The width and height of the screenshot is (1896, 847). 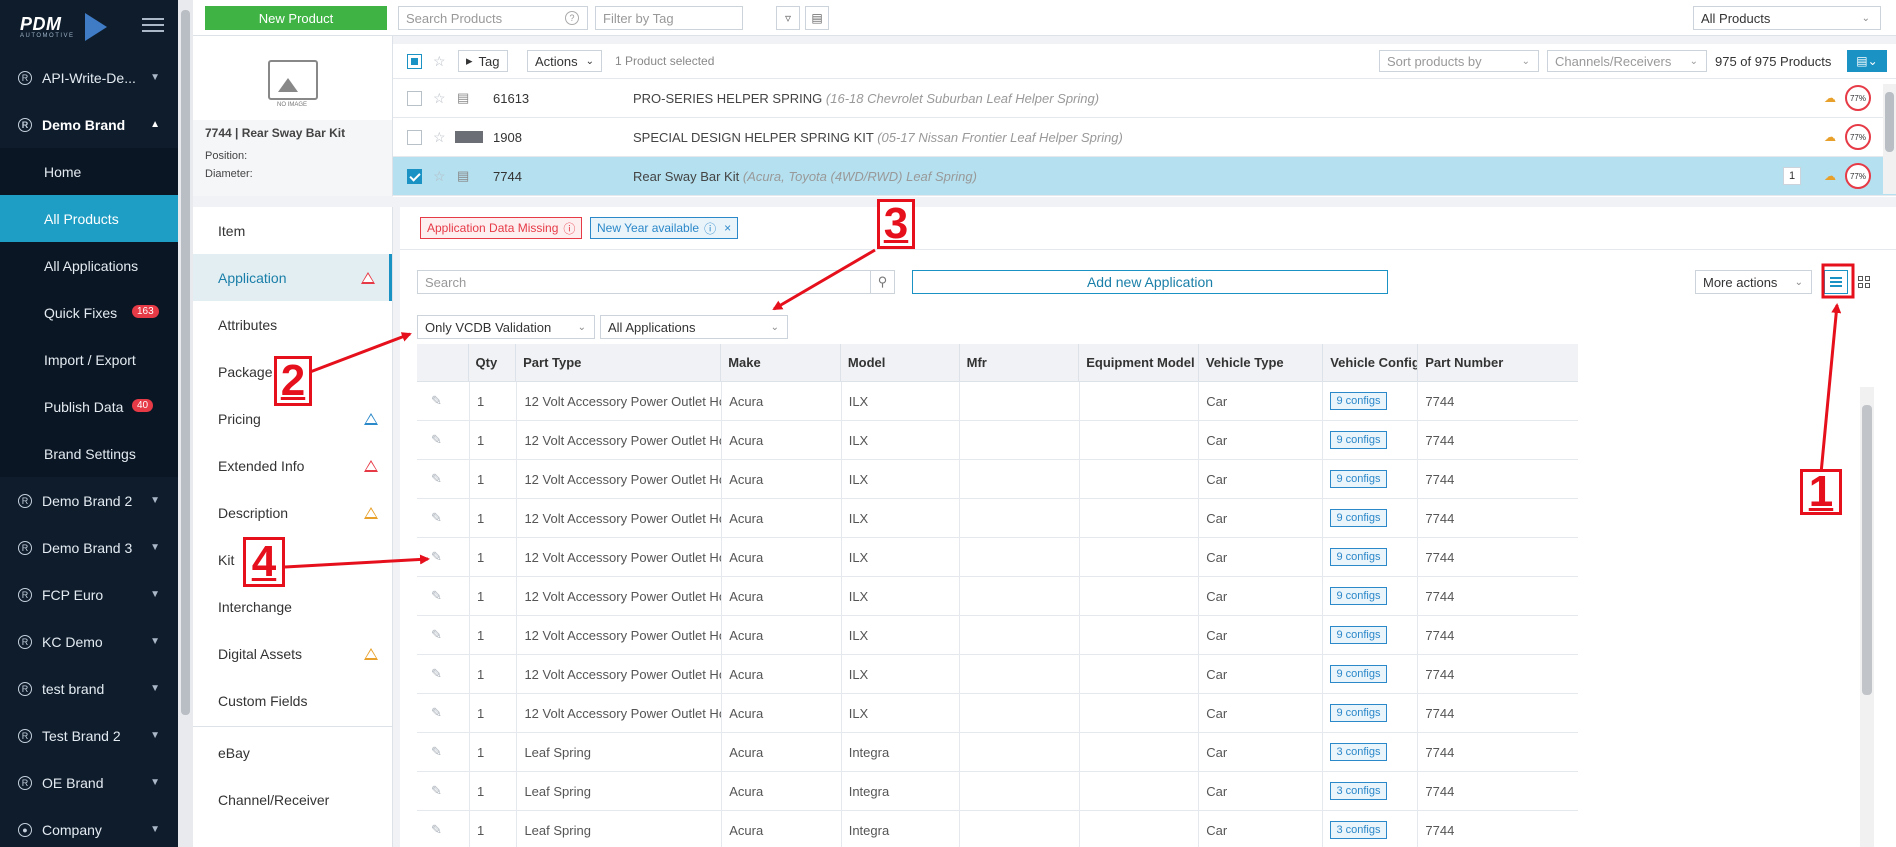 What do you see at coordinates (89, 641) in the screenshot?
I see `sidebar-brand-kc-demo: R KC Demo ▼` at bounding box center [89, 641].